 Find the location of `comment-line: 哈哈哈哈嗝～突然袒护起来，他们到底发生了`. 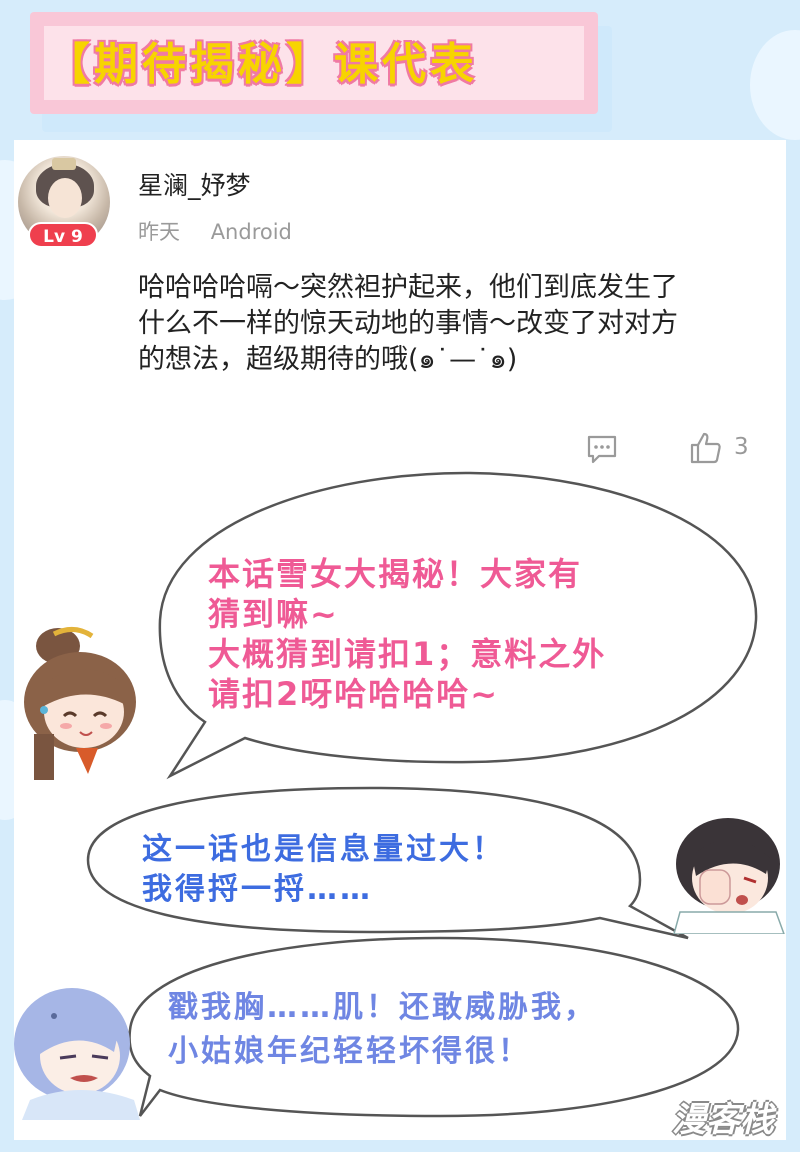

comment-line: 哈哈哈哈嗝～突然袒护起来，他们到底发生了 is located at coordinates (408, 287).